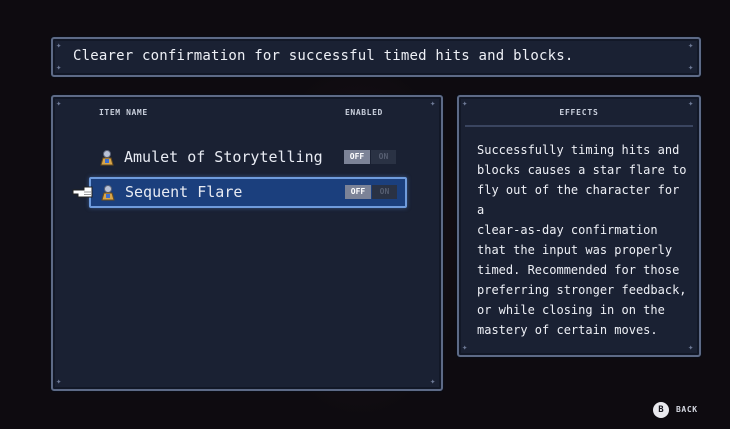  I want to click on item-row-amulet-of-storytelling: Amulet of Storytelling OFF ON, so click(247, 158).